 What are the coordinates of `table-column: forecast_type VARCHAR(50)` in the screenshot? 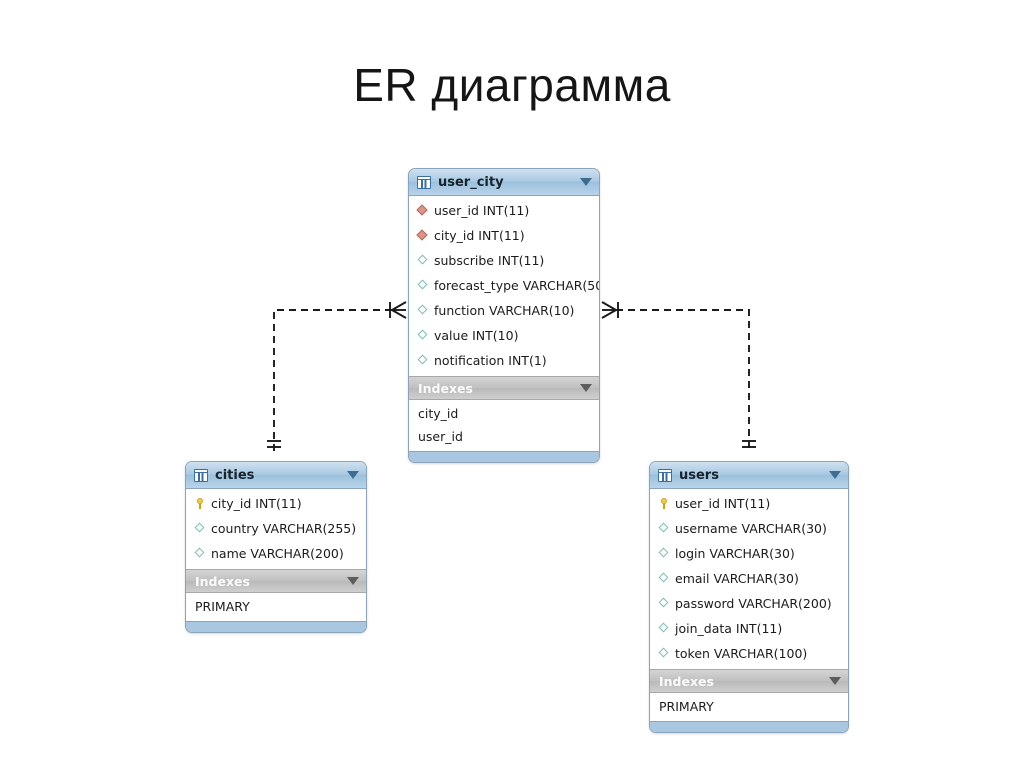 It's located at (504, 285).